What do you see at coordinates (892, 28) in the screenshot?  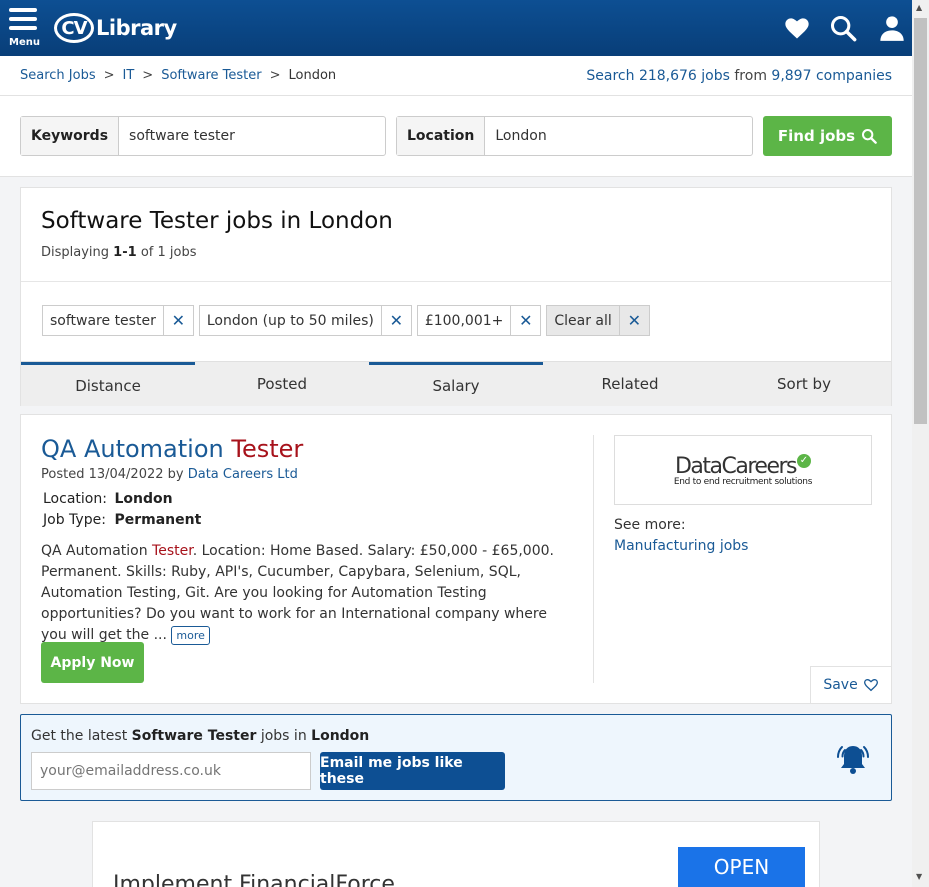 I see `user-icon` at bounding box center [892, 28].